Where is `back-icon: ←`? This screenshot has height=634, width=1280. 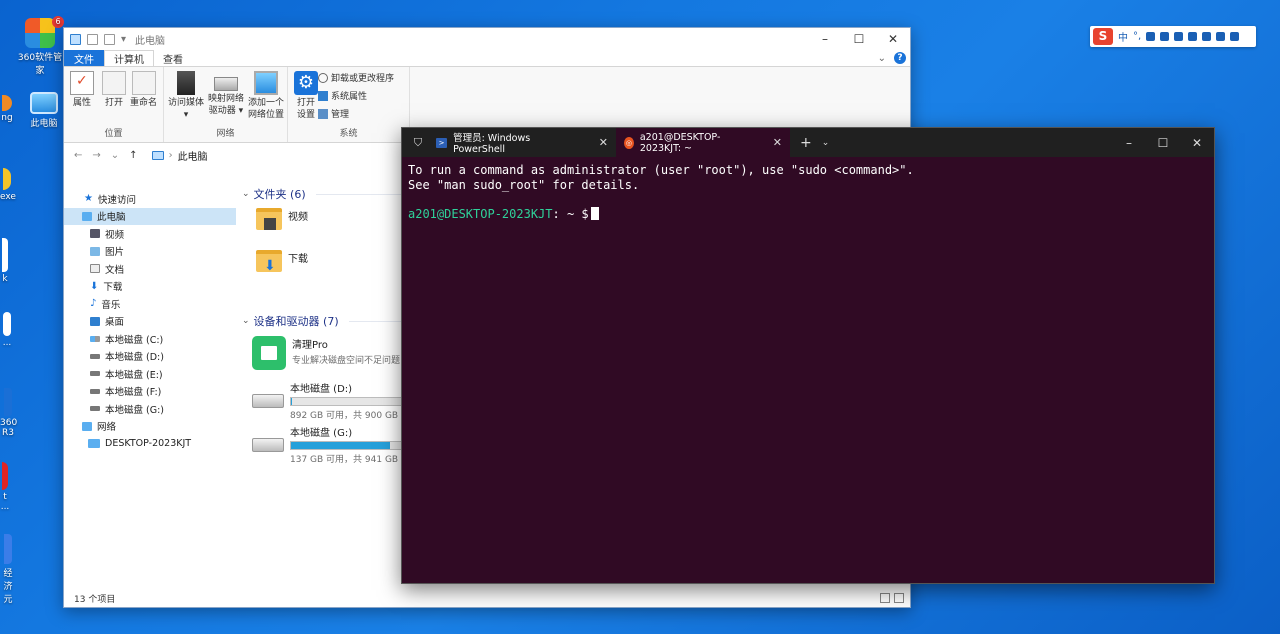 back-icon: ← is located at coordinates (78, 155).